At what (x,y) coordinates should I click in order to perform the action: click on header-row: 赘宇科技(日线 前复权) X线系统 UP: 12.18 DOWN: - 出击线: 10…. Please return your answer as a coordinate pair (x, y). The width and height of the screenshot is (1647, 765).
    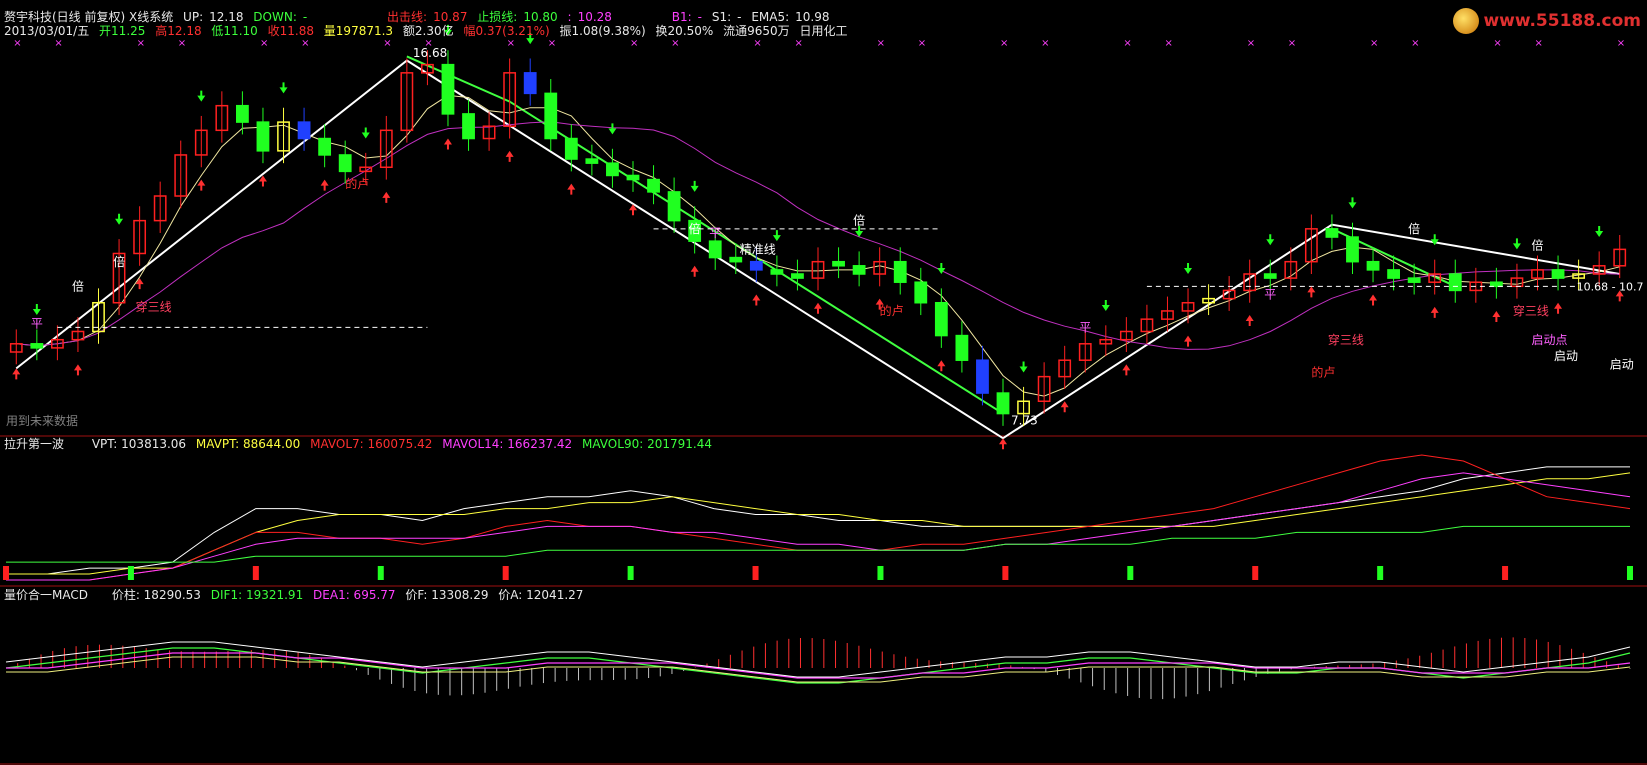
    Looking at the image, I should click on (420, 17).